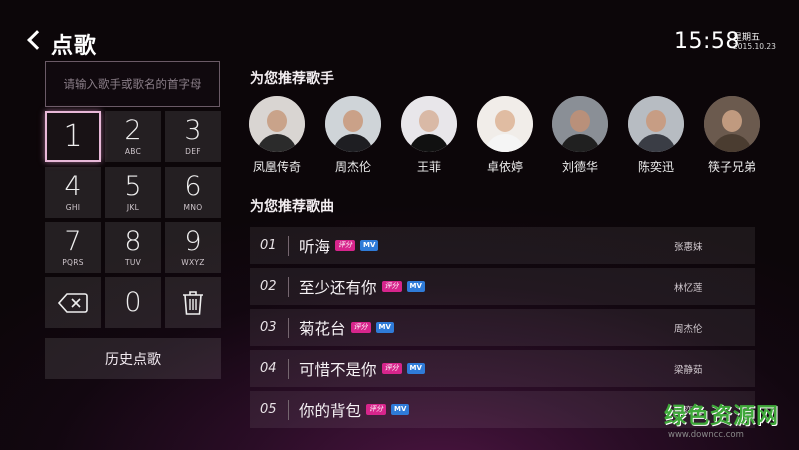 The height and width of the screenshot is (450, 799). What do you see at coordinates (731, 167) in the screenshot?
I see `singer-name: 筷子兄弟` at bounding box center [731, 167].